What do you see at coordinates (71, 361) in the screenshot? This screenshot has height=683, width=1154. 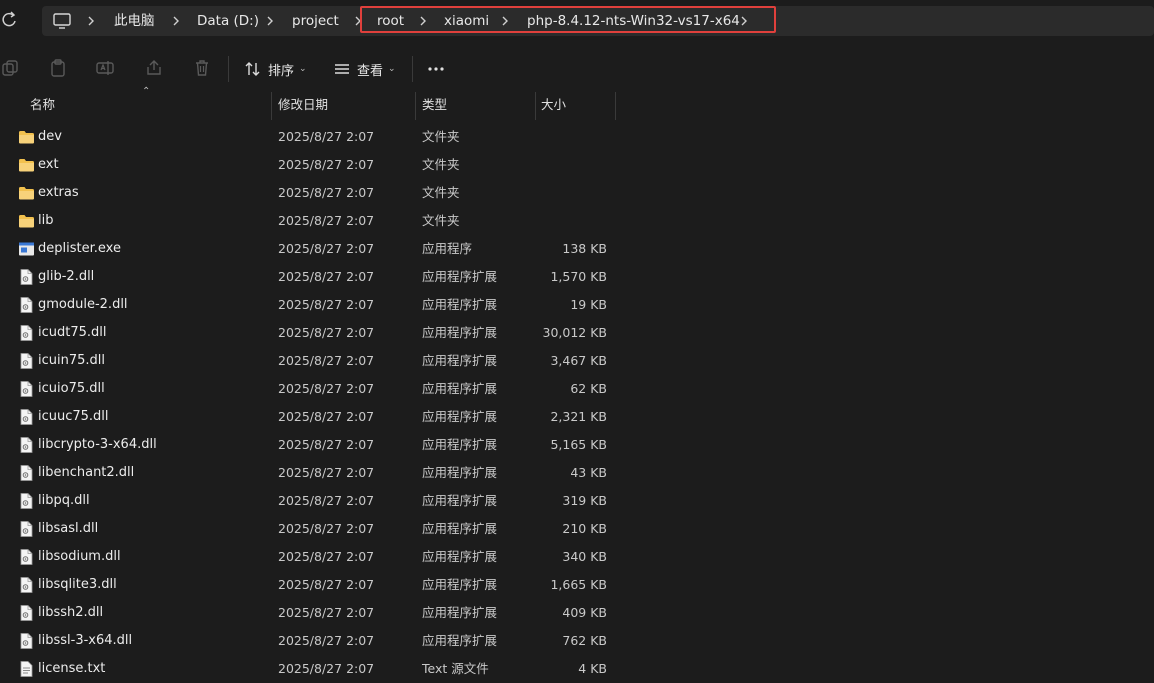 I see `file-name: icuin75.dll` at bounding box center [71, 361].